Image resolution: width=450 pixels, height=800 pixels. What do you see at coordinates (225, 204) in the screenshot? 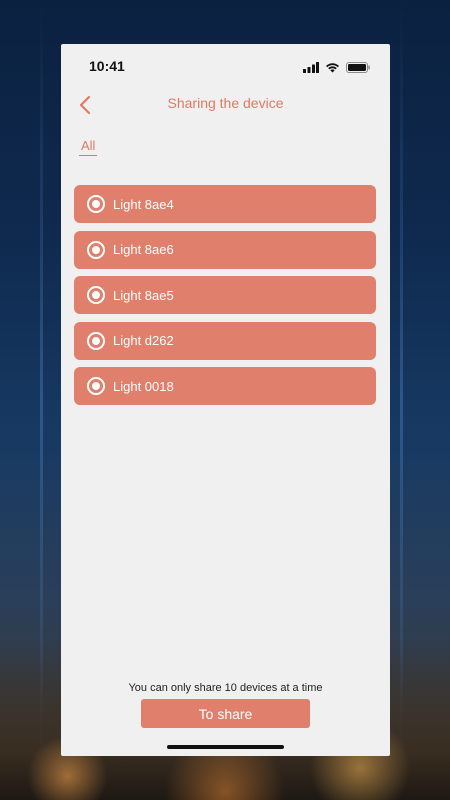
I see `device-item-light-8ae4: Light 8ae4` at bounding box center [225, 204].